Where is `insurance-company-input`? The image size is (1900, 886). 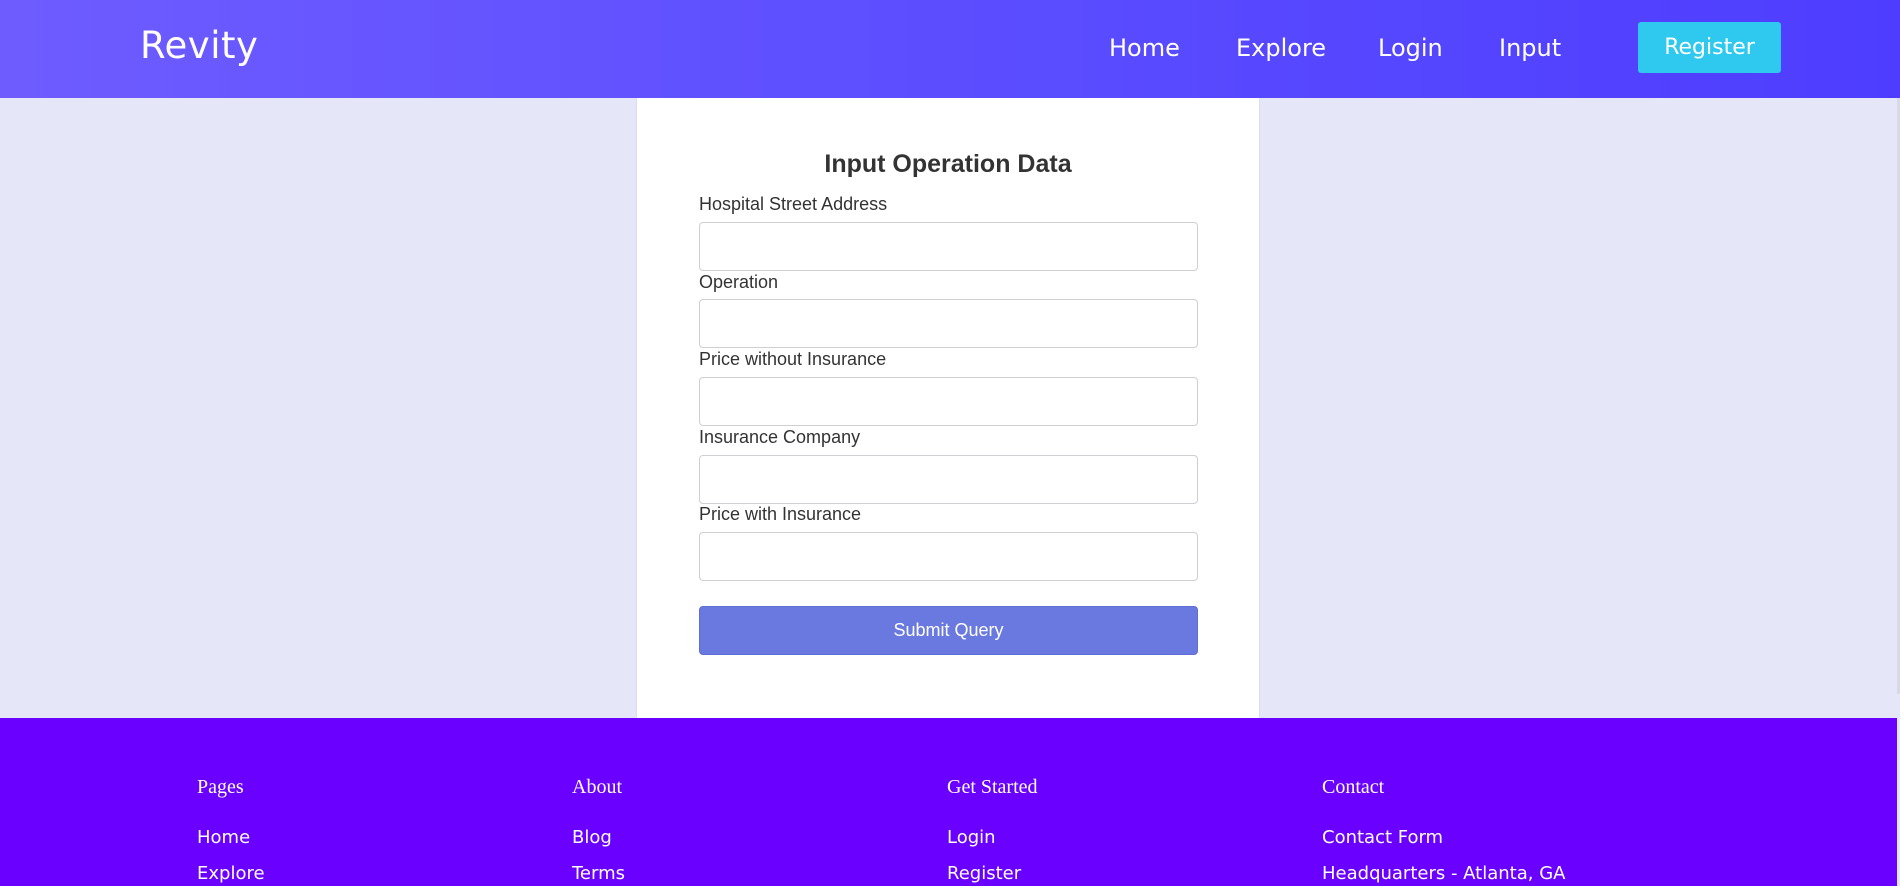
insurance-company-input is located at coordinates (948, 479).